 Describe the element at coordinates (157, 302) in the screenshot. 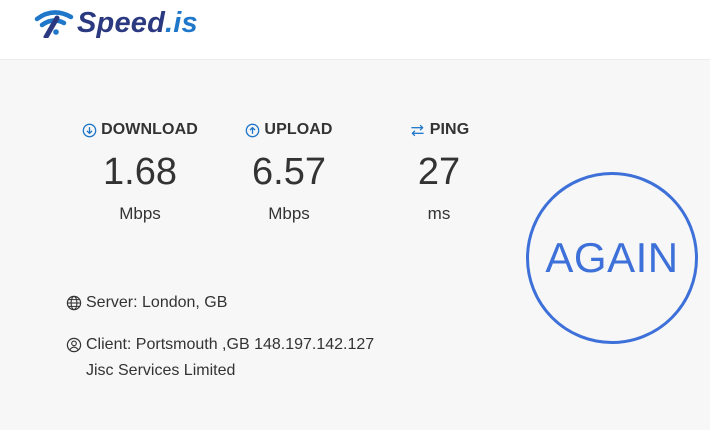

I see `server-text: Server: London, GB` at that location.